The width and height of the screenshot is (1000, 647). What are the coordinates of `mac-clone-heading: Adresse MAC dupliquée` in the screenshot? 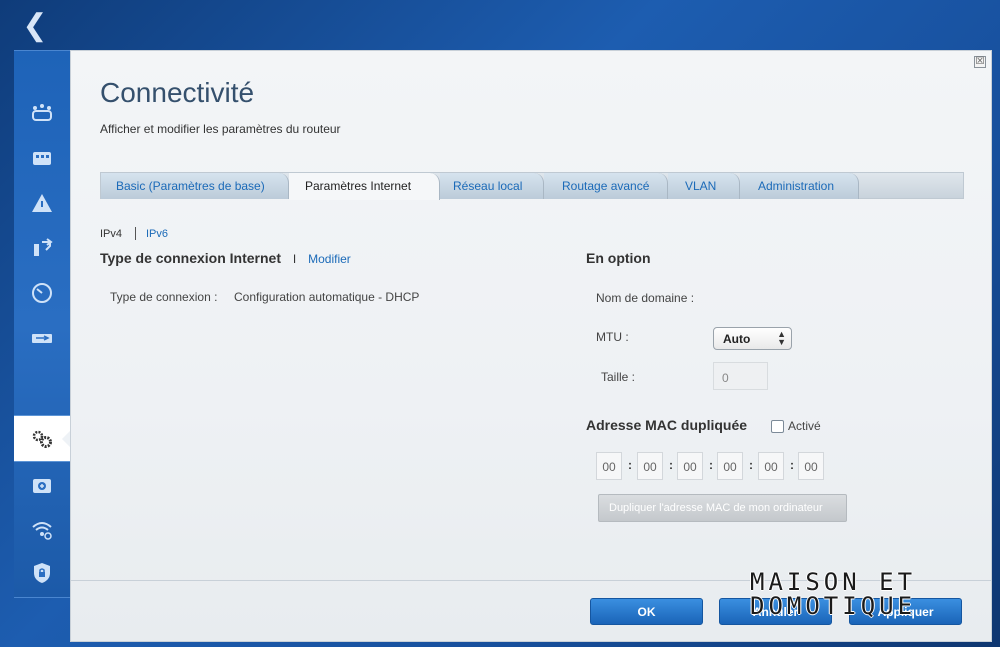 It's located at (667, 425).